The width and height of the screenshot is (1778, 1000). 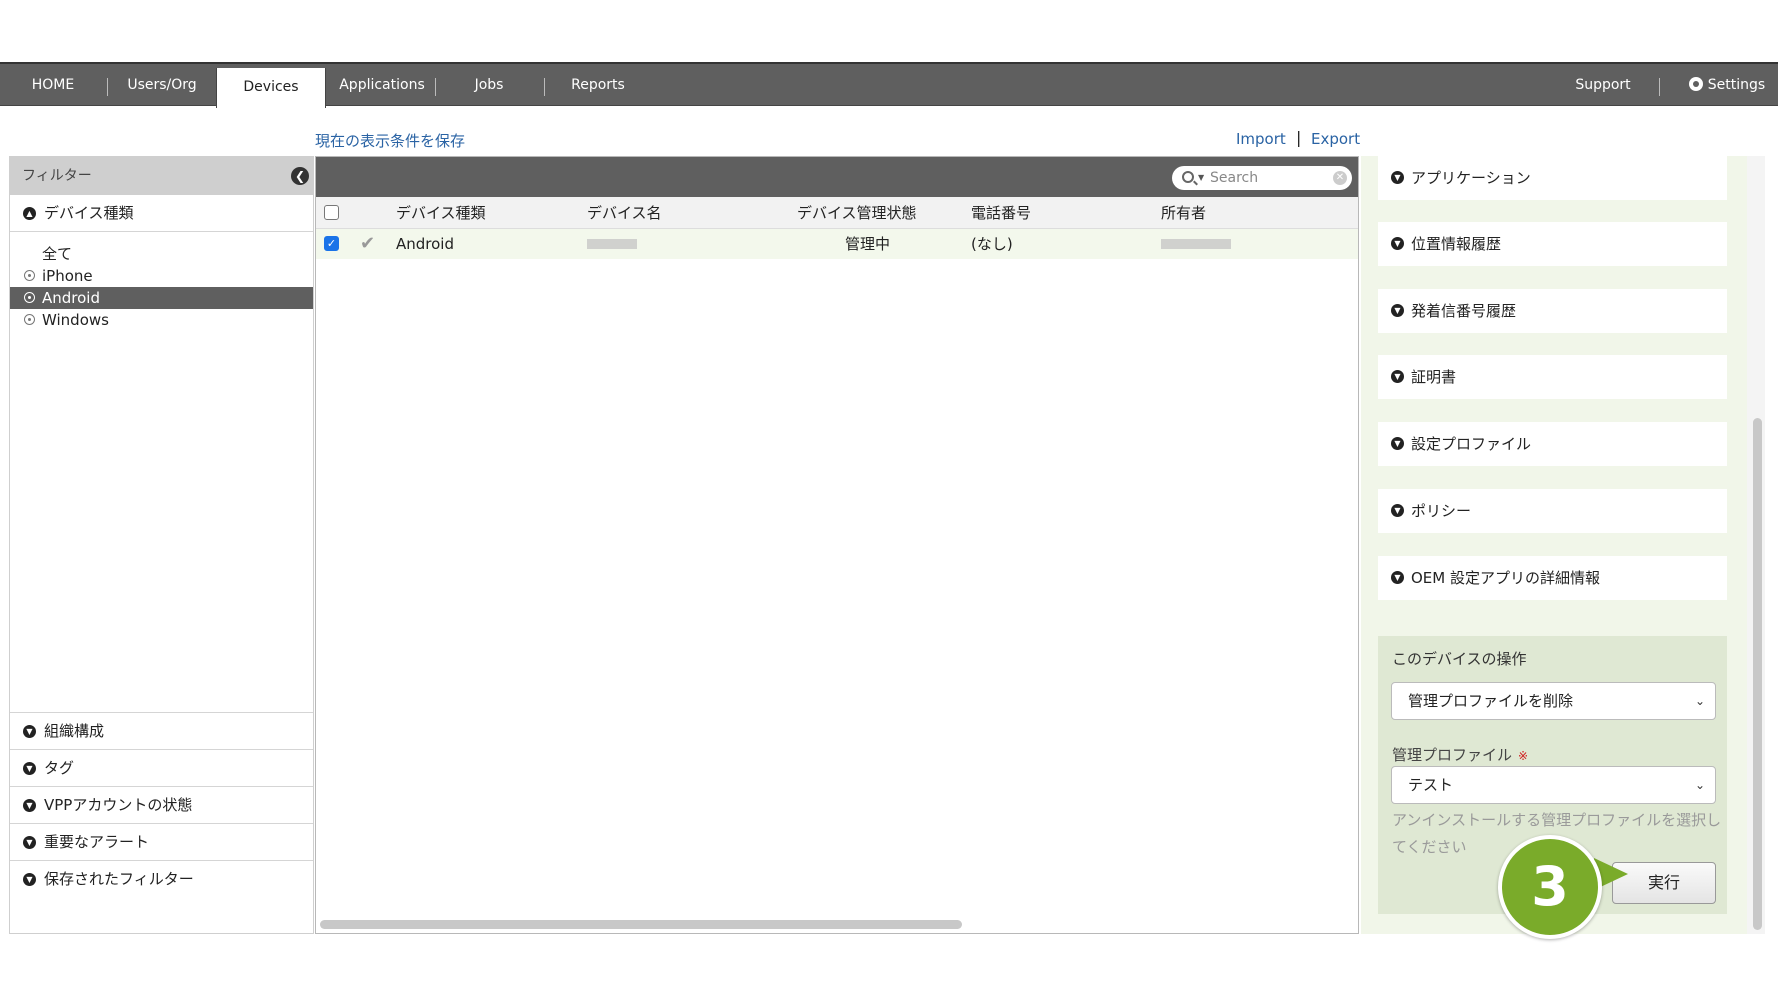 What do you see at coordinates (1603, 85) in the screenshot?
I see `nav-support: Support` at bounding box center [1603, 85].